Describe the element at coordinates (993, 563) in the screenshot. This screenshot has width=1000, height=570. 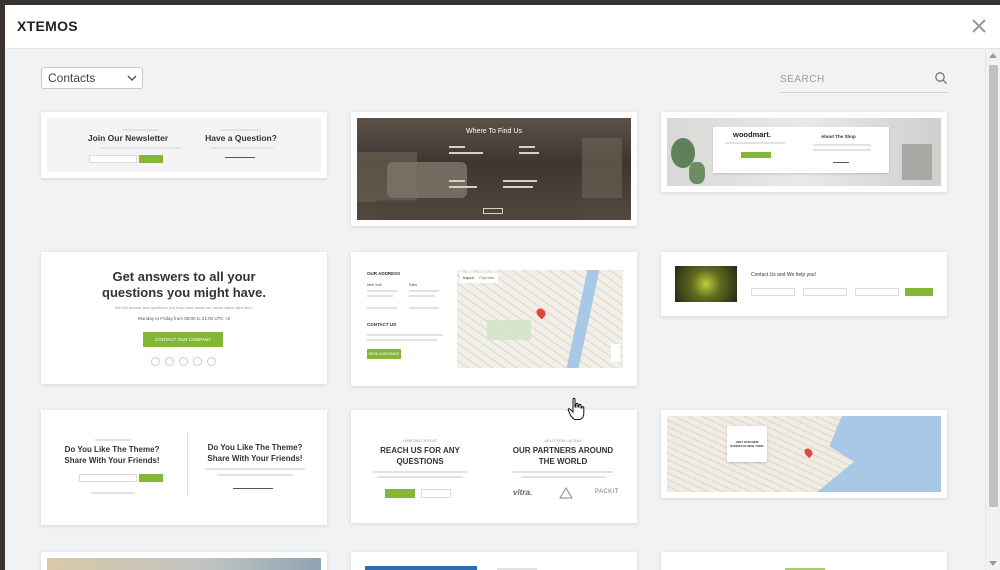
I see `scroll-down-icon` at that location.